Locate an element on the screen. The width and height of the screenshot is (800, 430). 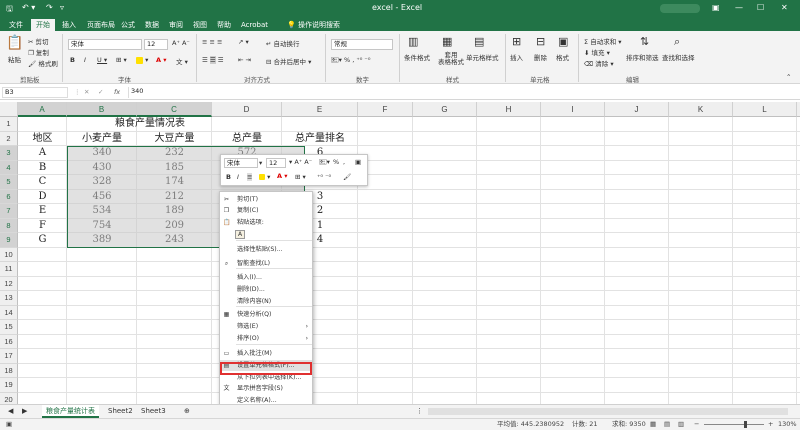
select-all-corner is located at coordinates (9, 109).